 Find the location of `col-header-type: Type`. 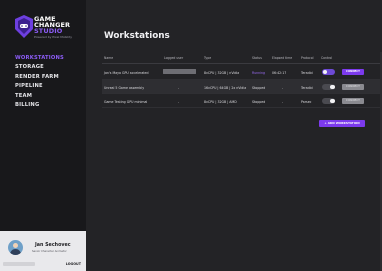

col-header-type: Type is located at coordinates (208, 58).